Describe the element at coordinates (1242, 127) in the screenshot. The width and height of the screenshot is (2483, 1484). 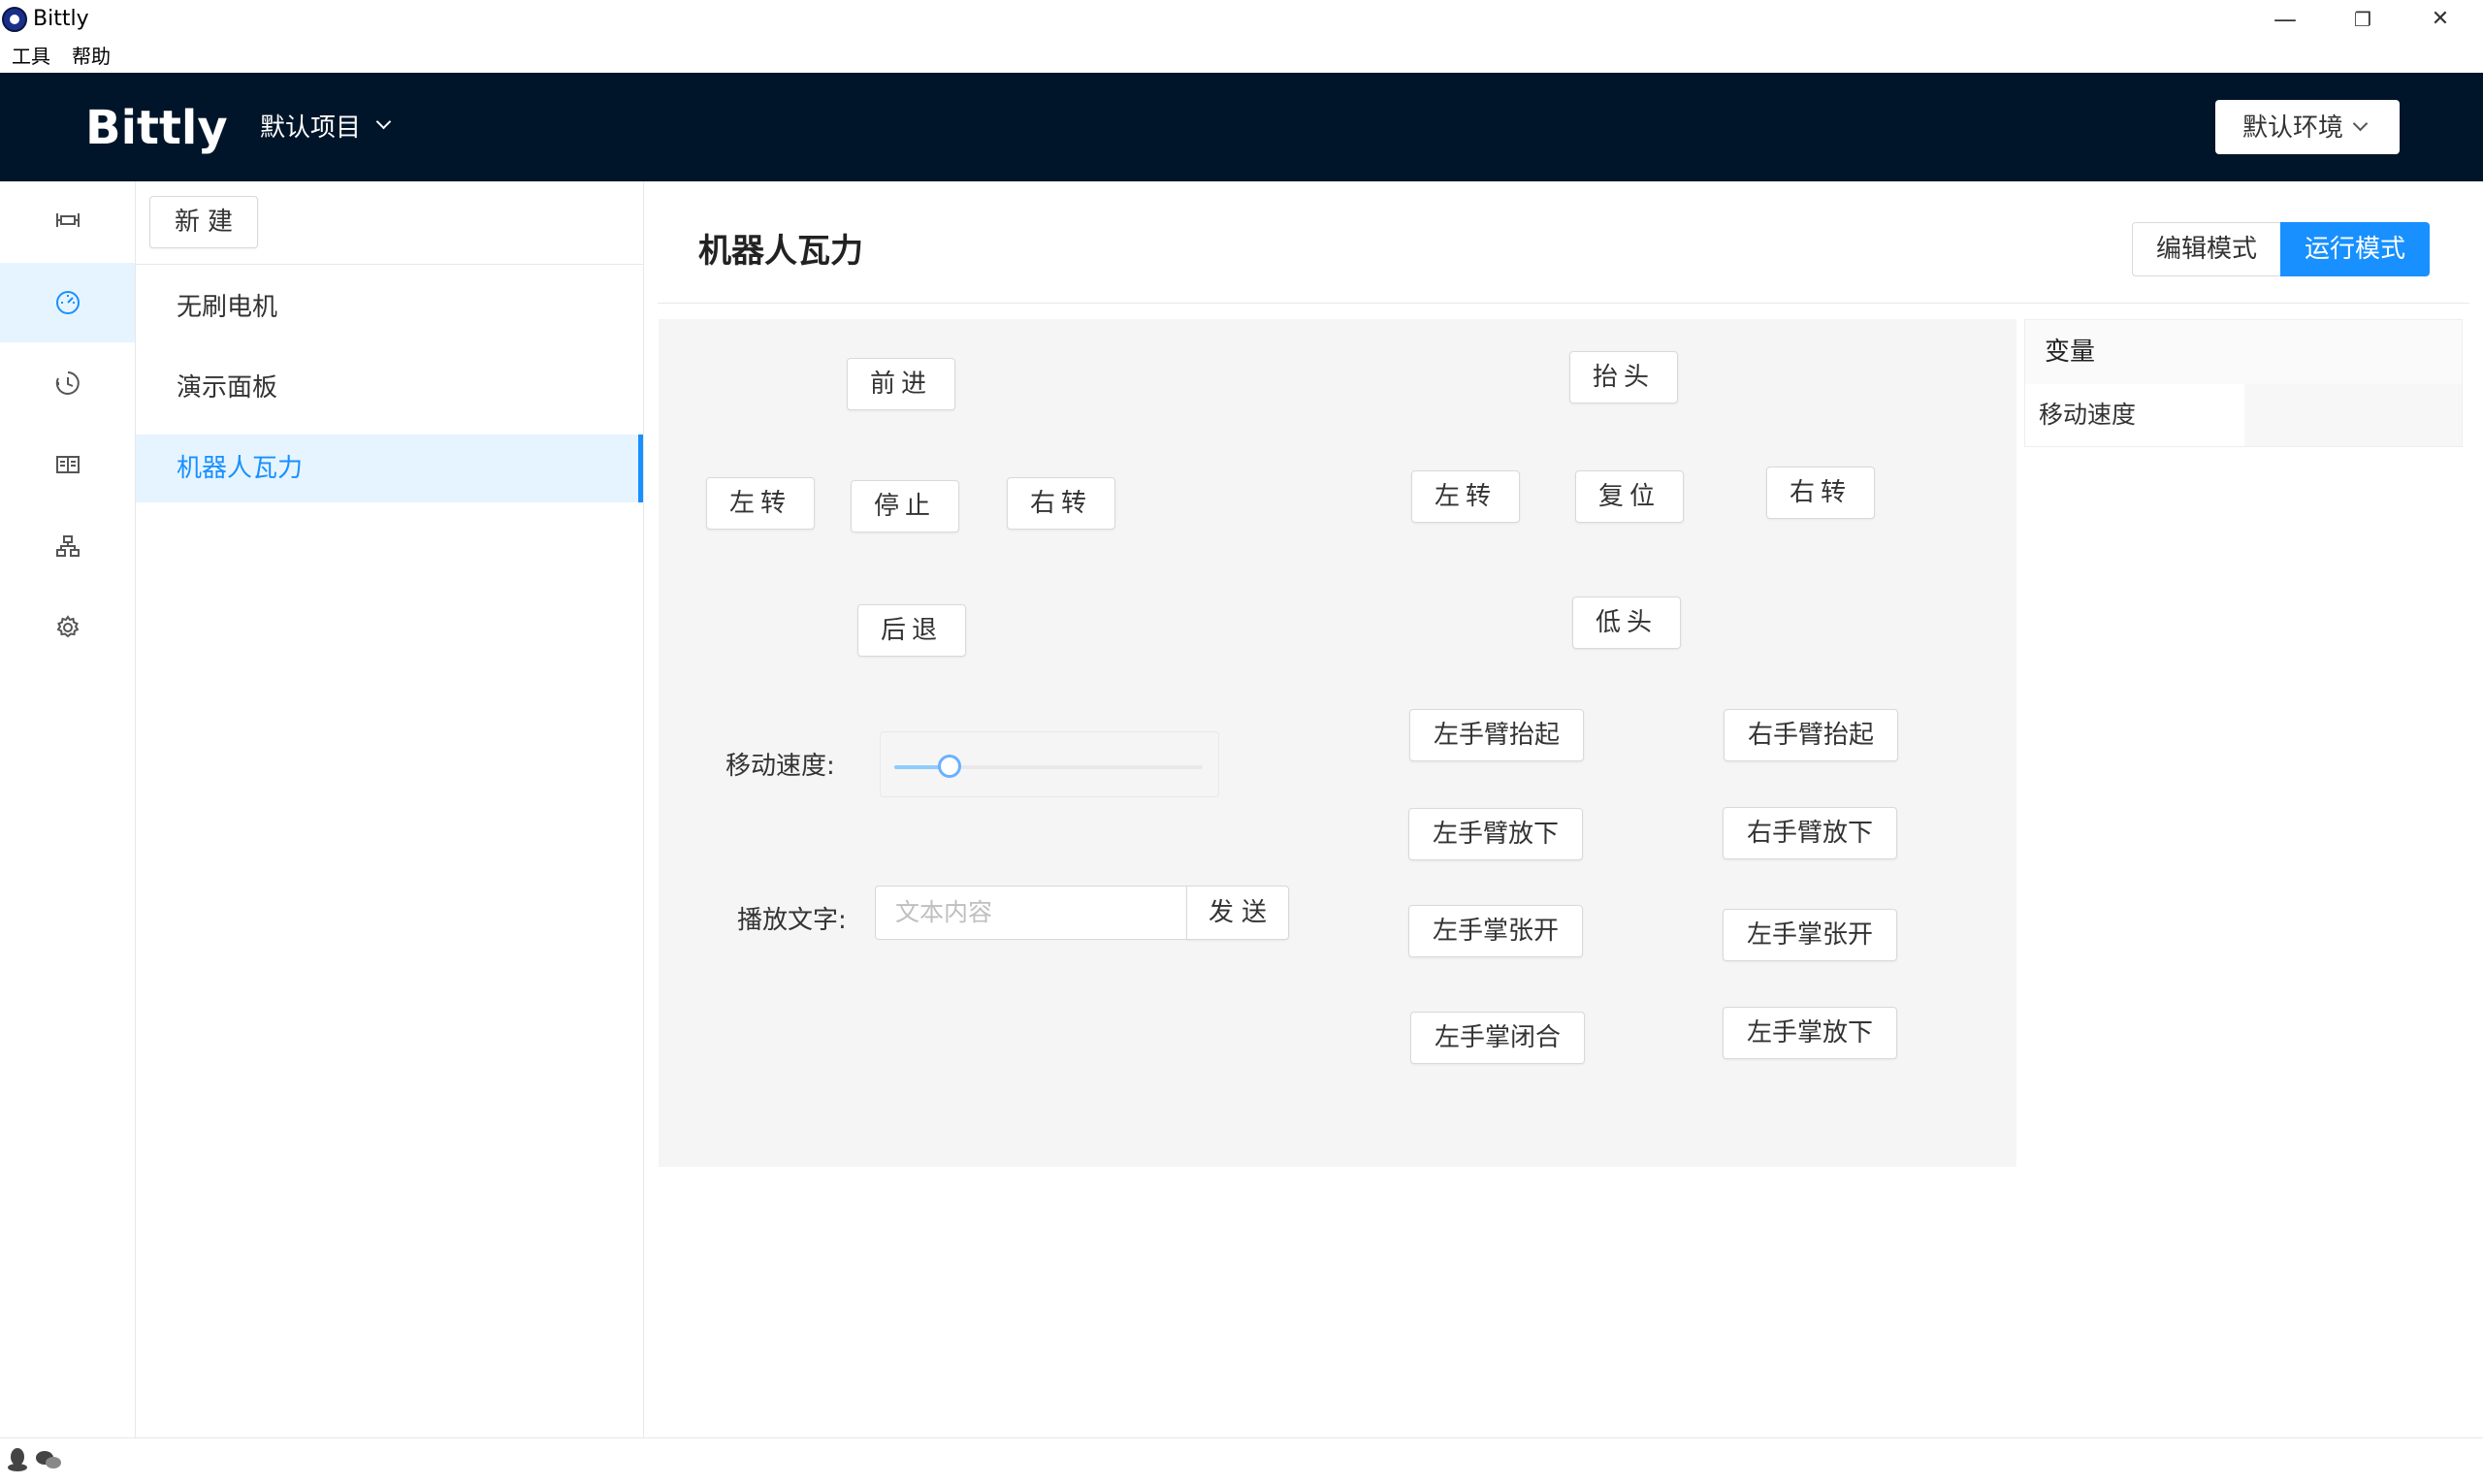
I see `app-header` at that location.